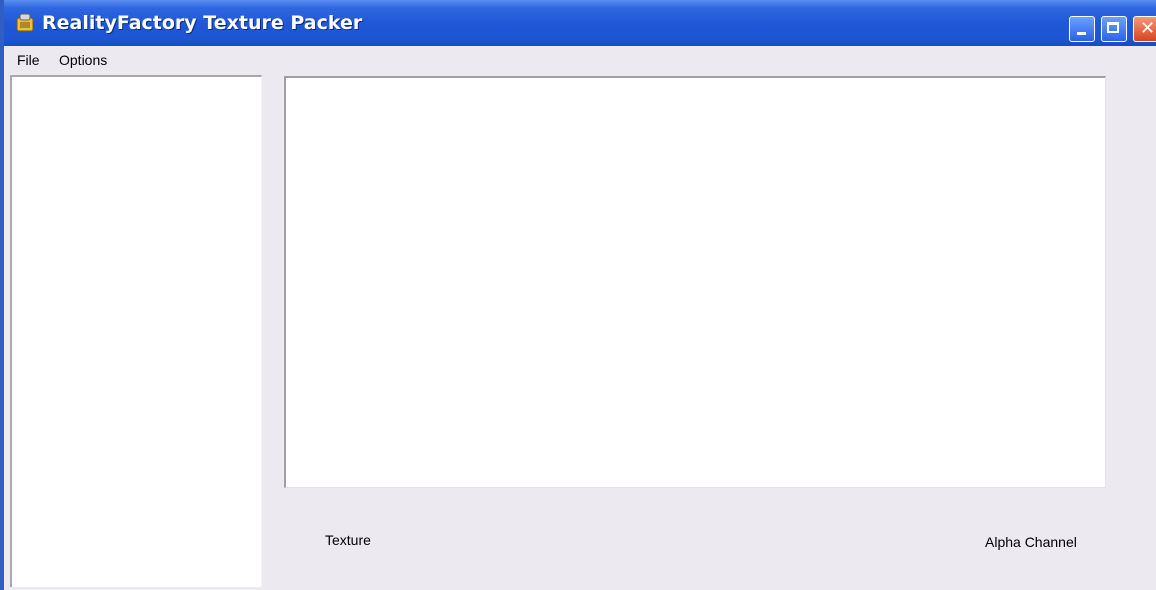 This screenshot has height=590, width=1156. I want to click on menu-file: File, so click(28, 60).